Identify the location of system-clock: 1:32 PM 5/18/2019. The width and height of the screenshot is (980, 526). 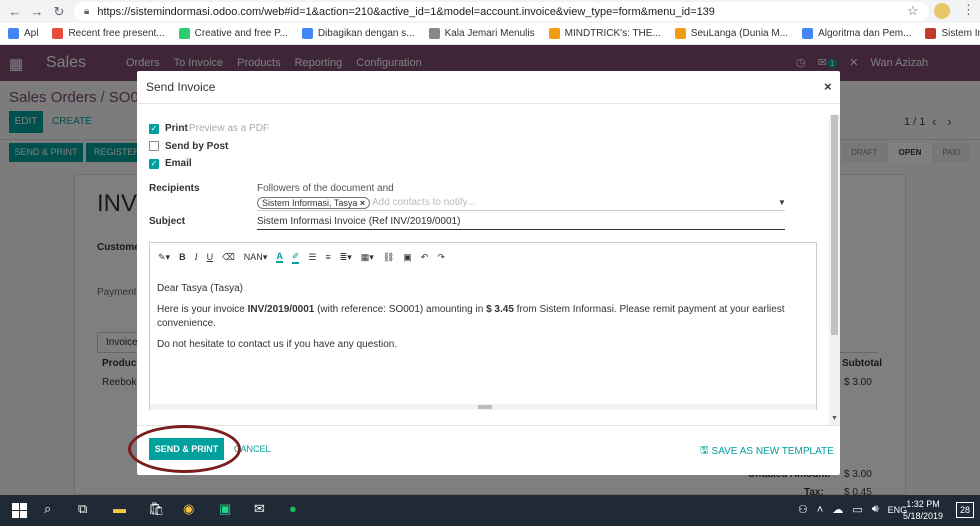
(923, 510).